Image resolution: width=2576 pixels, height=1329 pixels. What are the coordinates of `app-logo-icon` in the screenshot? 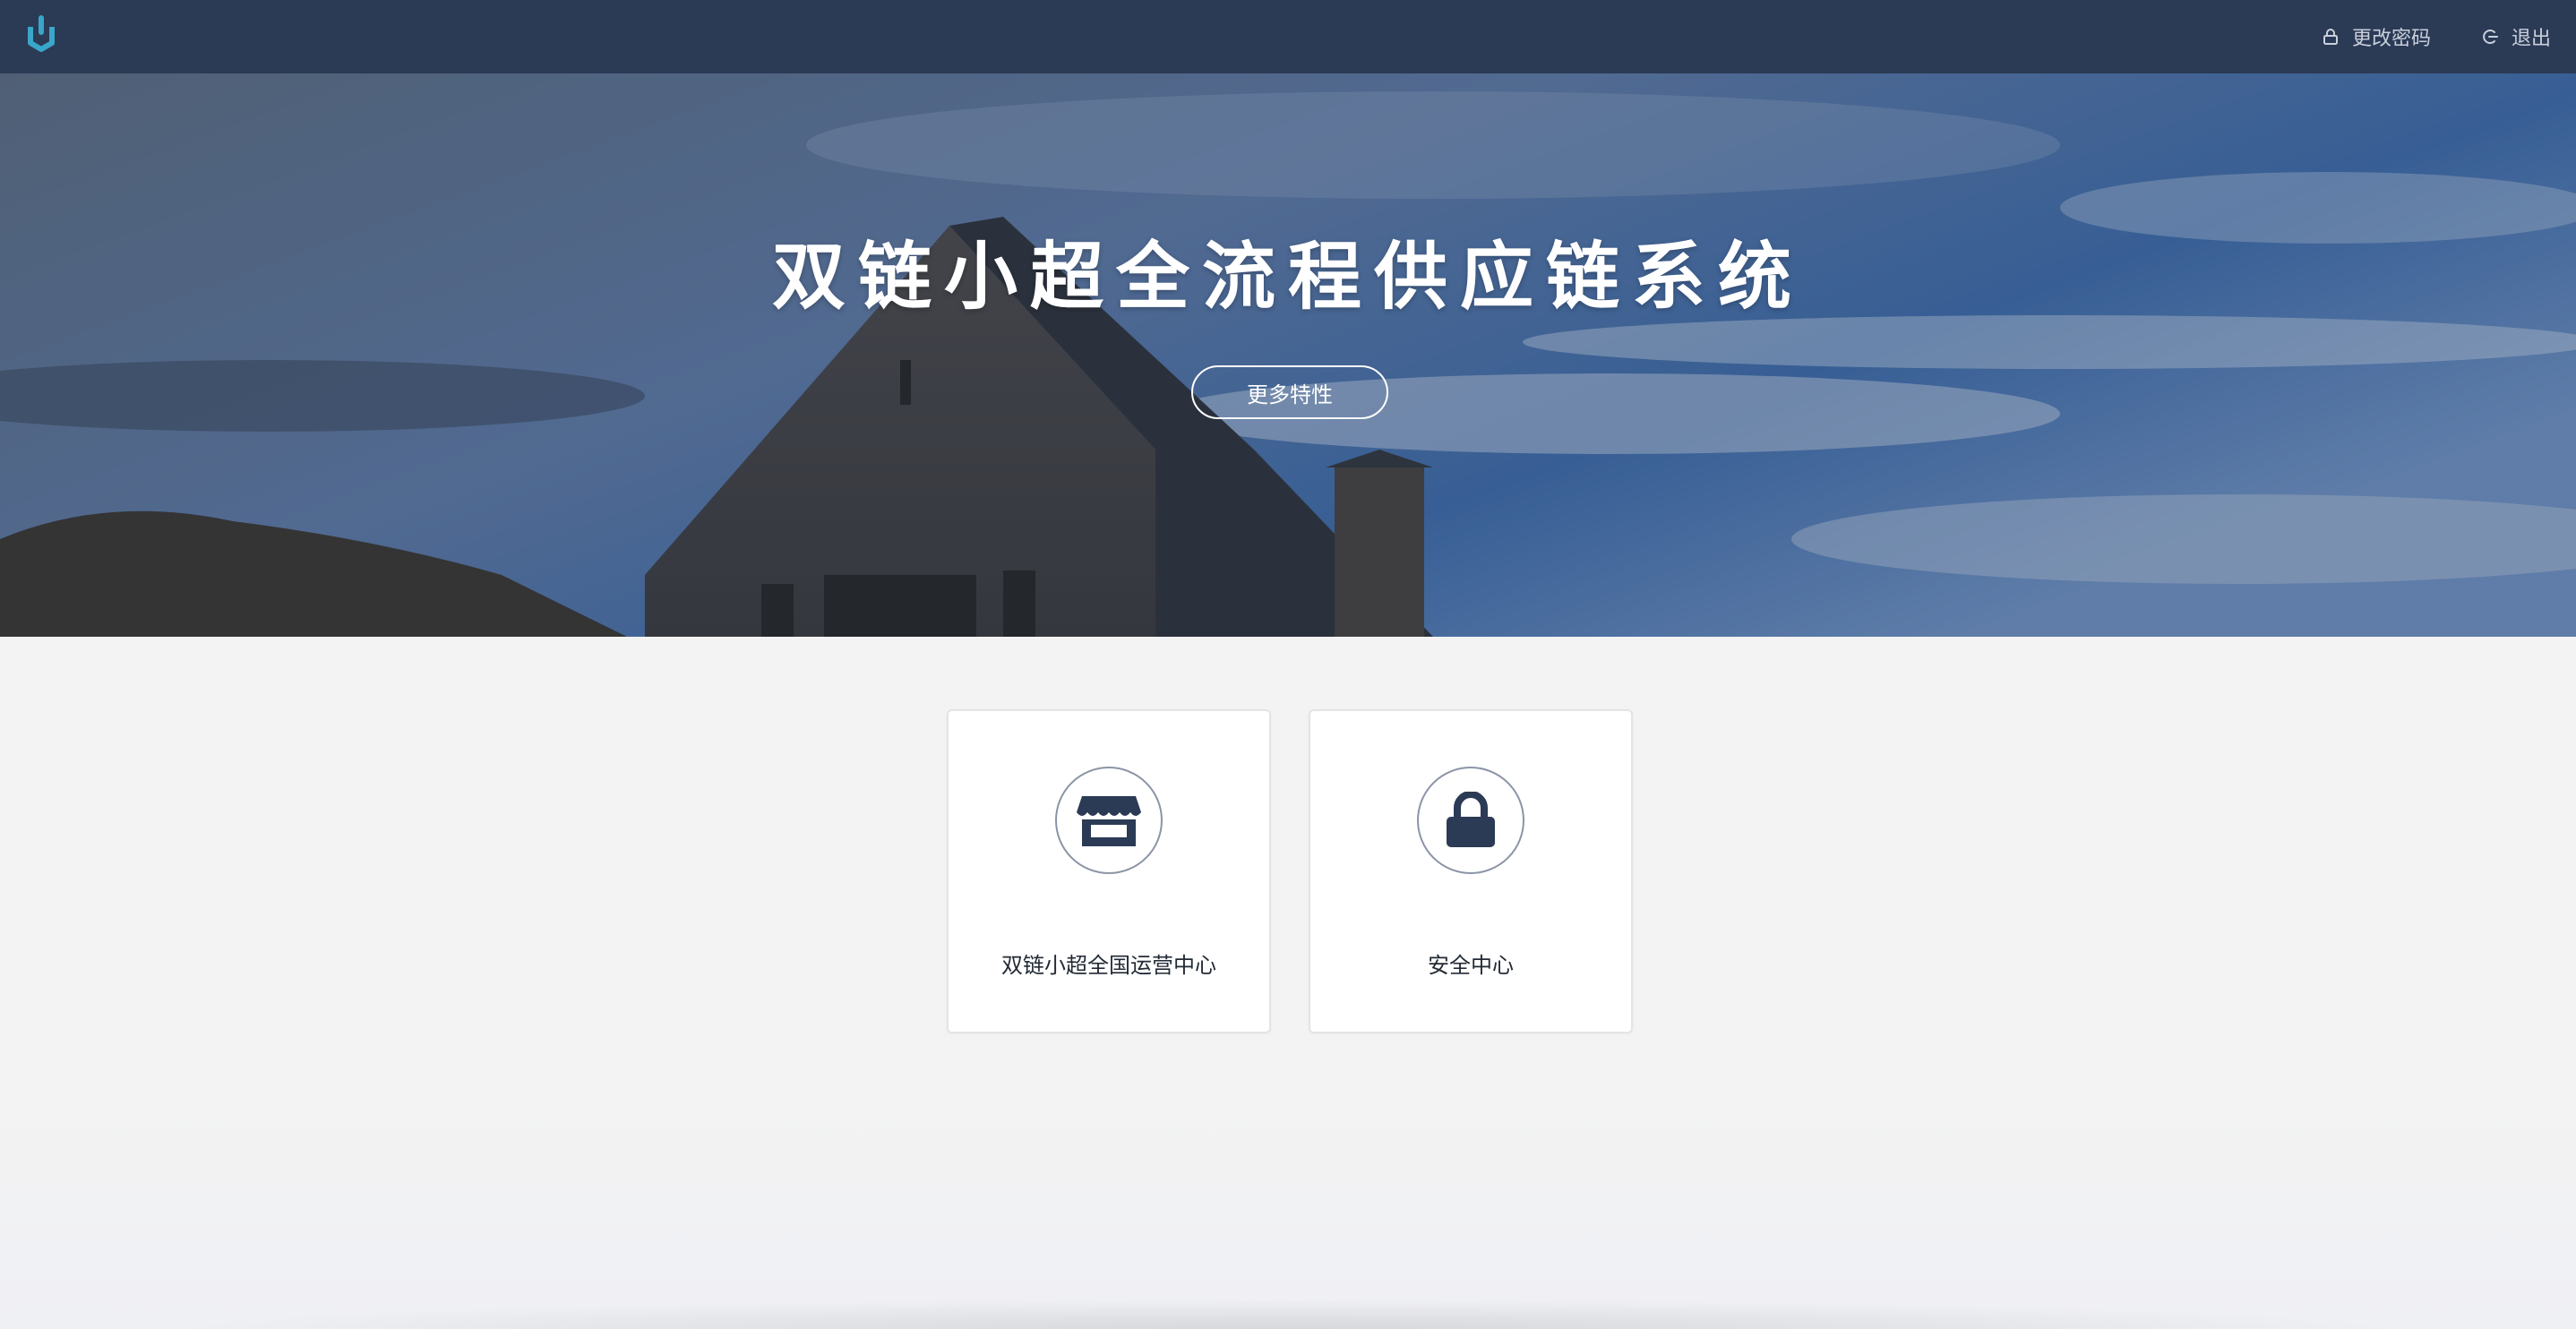 It's located at (41, 35).